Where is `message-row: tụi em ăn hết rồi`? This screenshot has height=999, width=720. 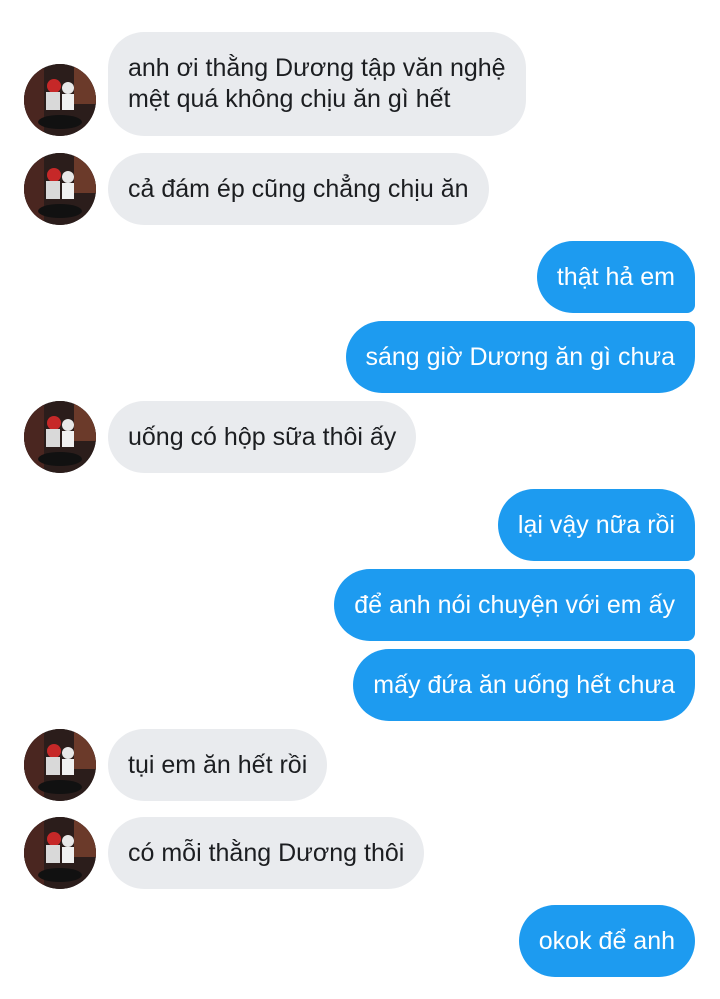 message-row: tụi em ăn hết rồi is located at coordinates (360, 765).